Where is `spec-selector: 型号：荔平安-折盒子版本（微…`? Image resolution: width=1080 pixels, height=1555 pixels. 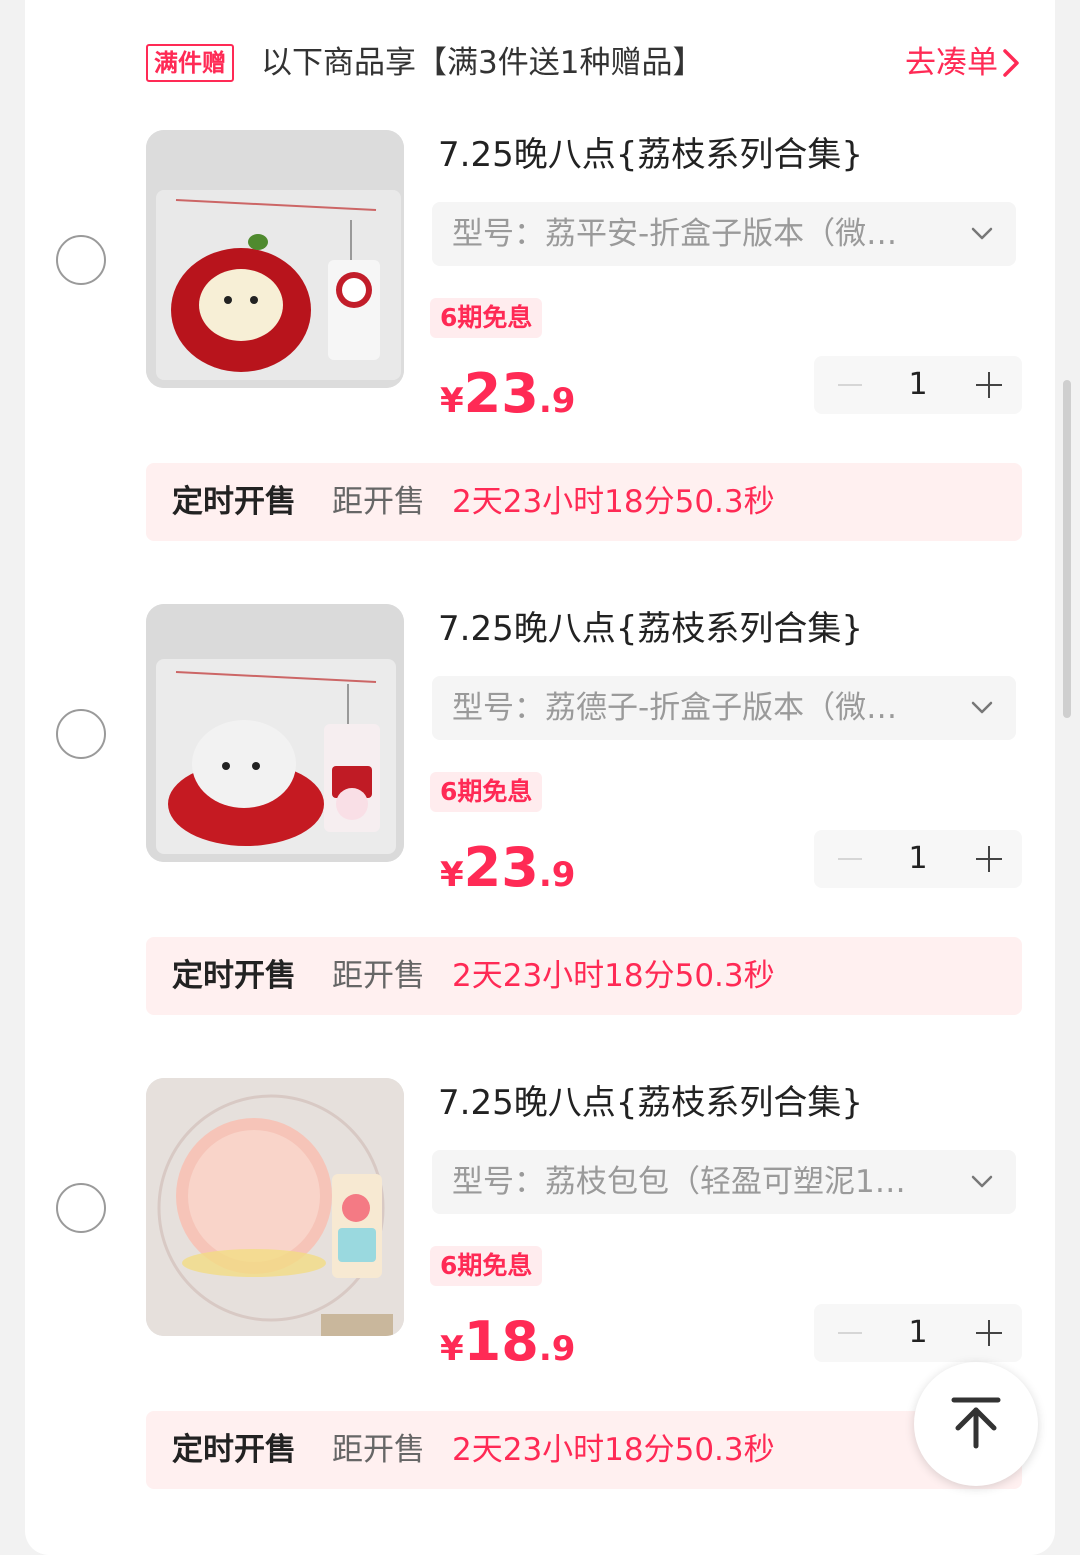
spec-selector: 型号：荔平安-折盒子版本（微… is located at coordinates (724, 234).